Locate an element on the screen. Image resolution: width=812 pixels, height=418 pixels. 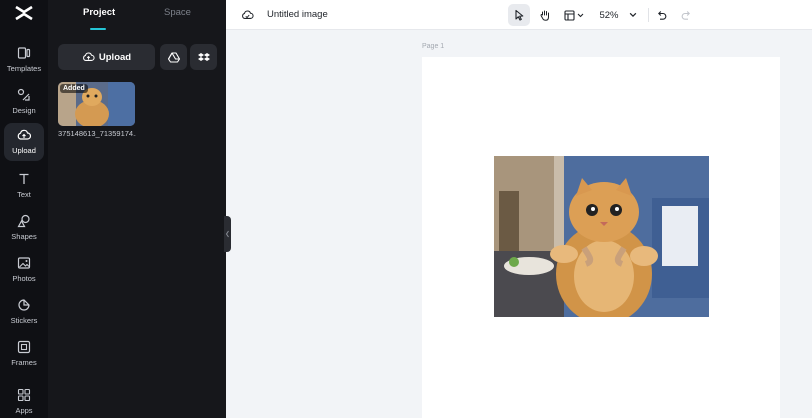
frames-icon is located at coordinates (24, 347).